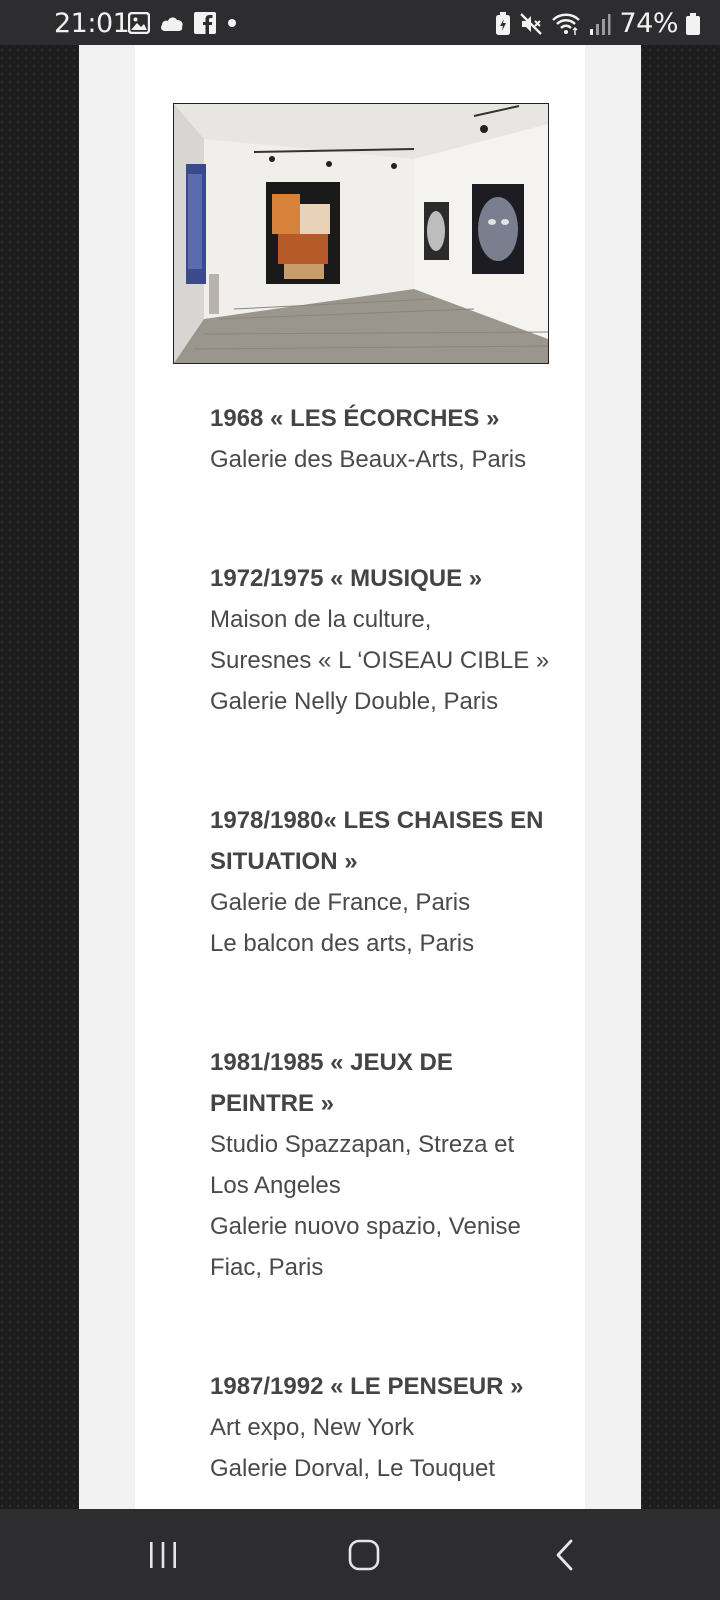 The width and height of the screenshot is (720, 1600). Describe the element at coordinates (362, 1165) in the screenshot. I see `exhibition-venue: Studio Spazzapan, Streza et Los Angeles` at that location.